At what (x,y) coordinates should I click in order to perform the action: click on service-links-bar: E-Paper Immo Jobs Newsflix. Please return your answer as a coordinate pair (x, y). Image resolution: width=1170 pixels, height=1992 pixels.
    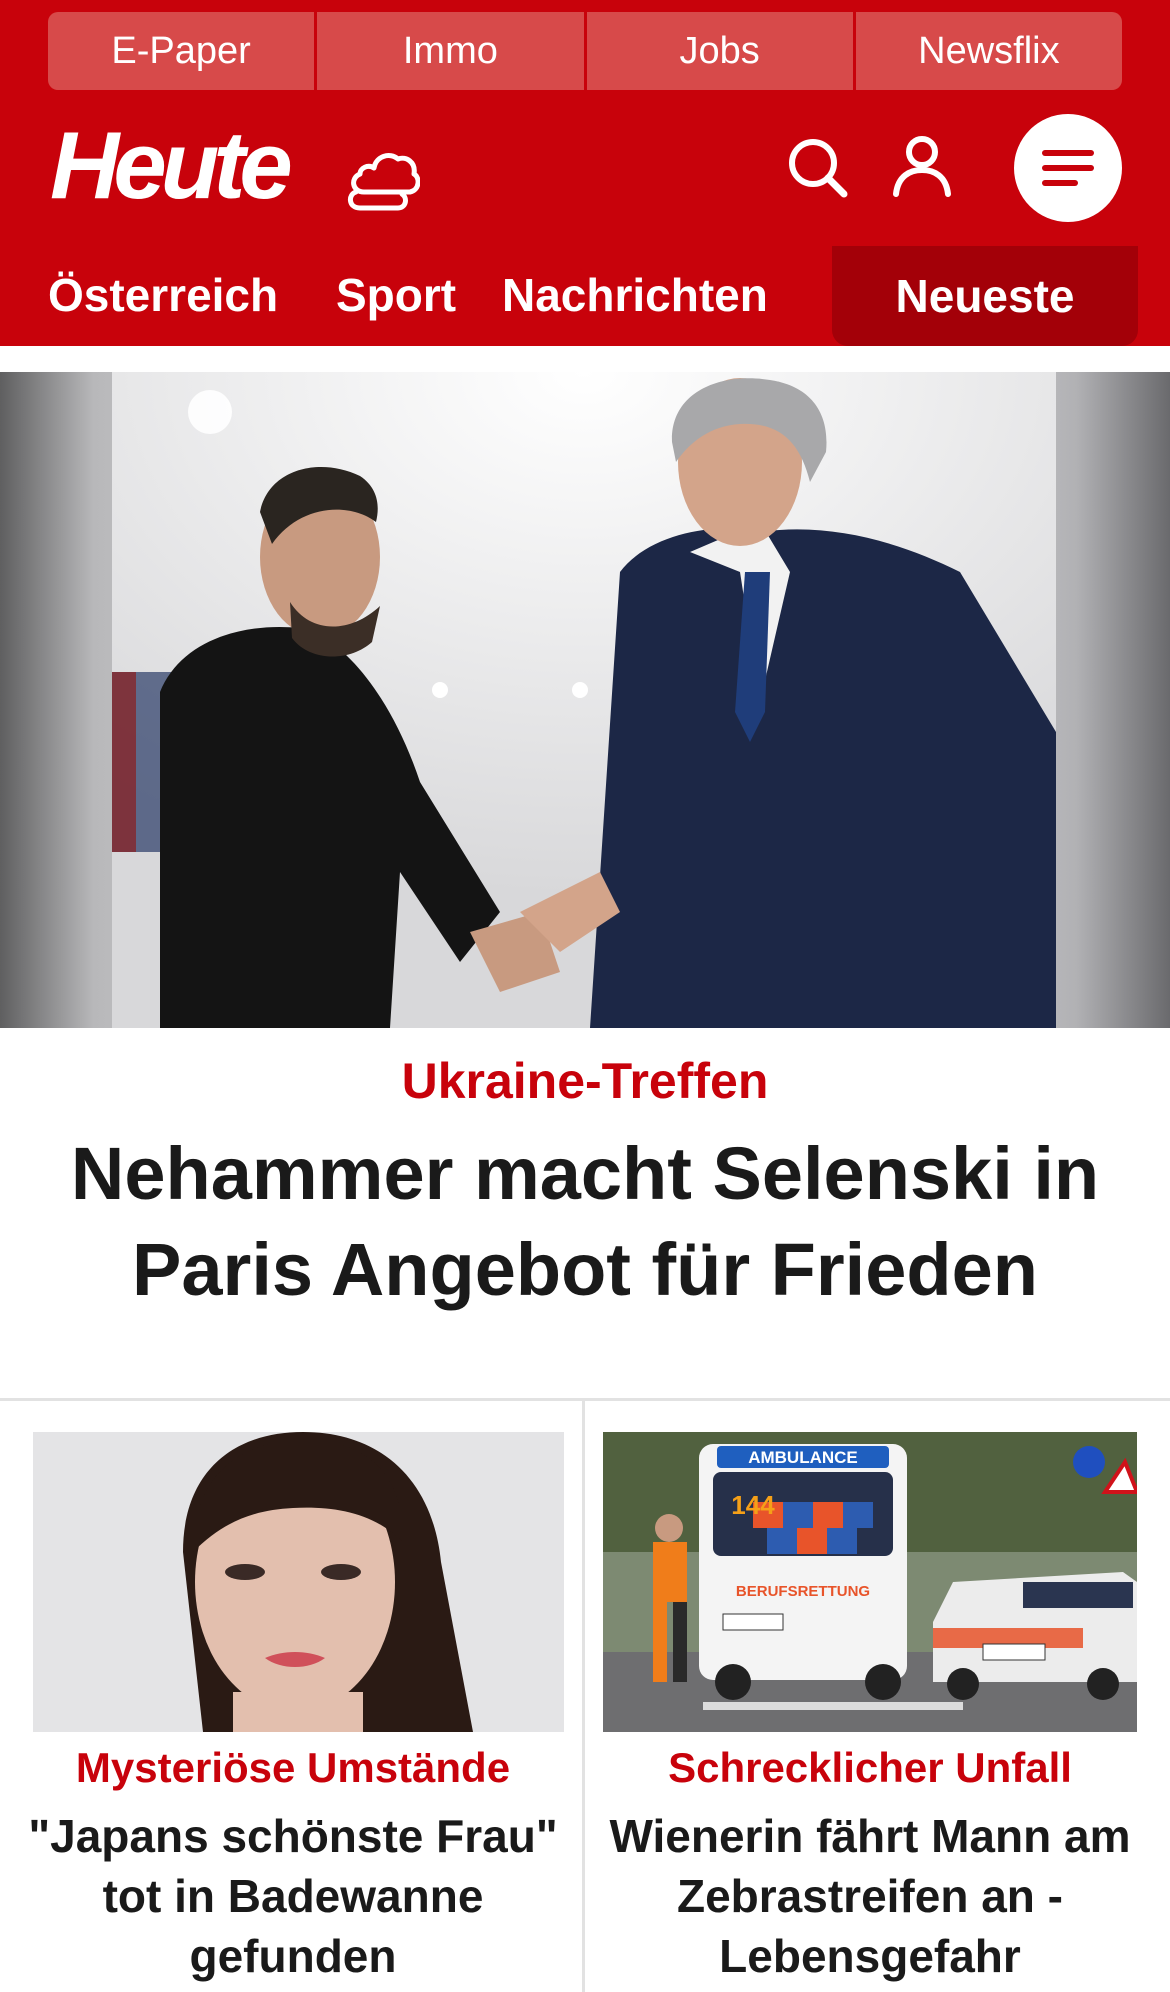
    Looking at the image, I should click on (585, 51).